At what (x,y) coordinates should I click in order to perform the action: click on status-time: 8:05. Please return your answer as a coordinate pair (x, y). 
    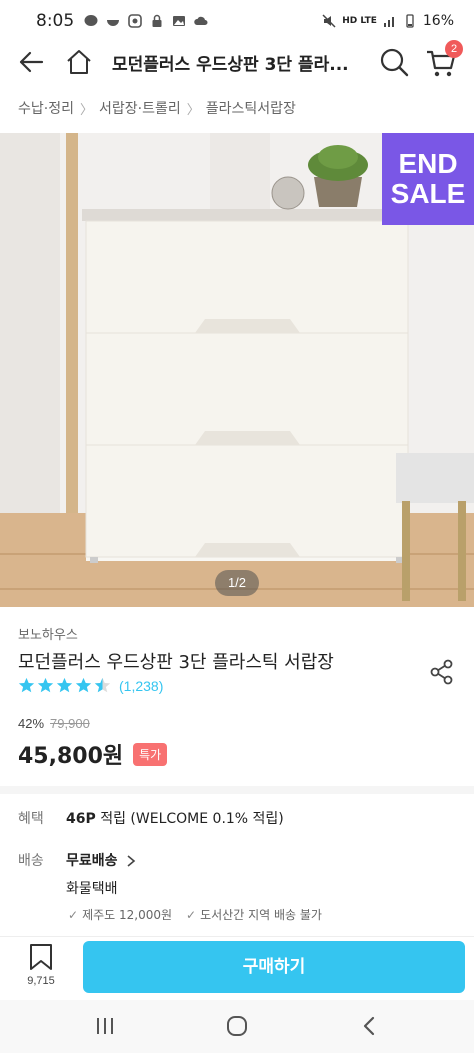
    Looking at the image, I should click on (55, 21).